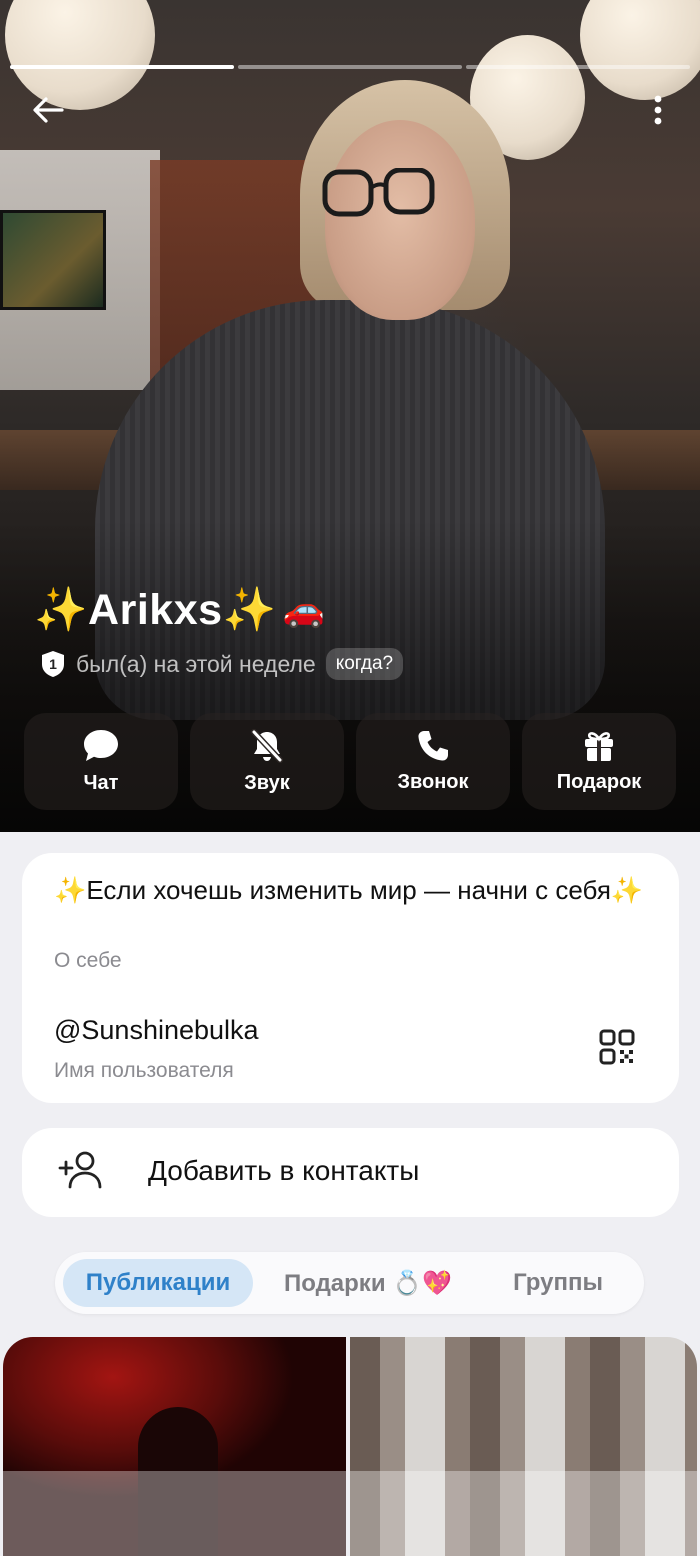  What do you see at coordinates (101, 761) in the screenshot?
I see `chat-button: Чат` at bounding box center [101, 761].